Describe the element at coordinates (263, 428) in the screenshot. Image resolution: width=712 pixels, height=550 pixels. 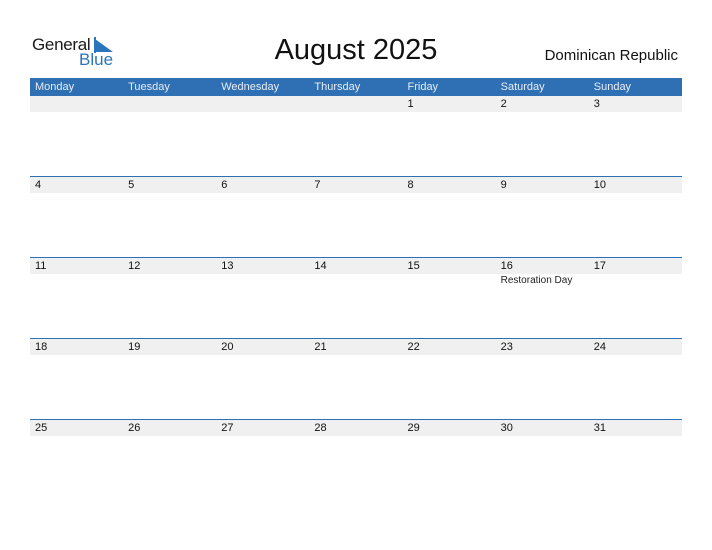
I see `day-number: 27` at that location.